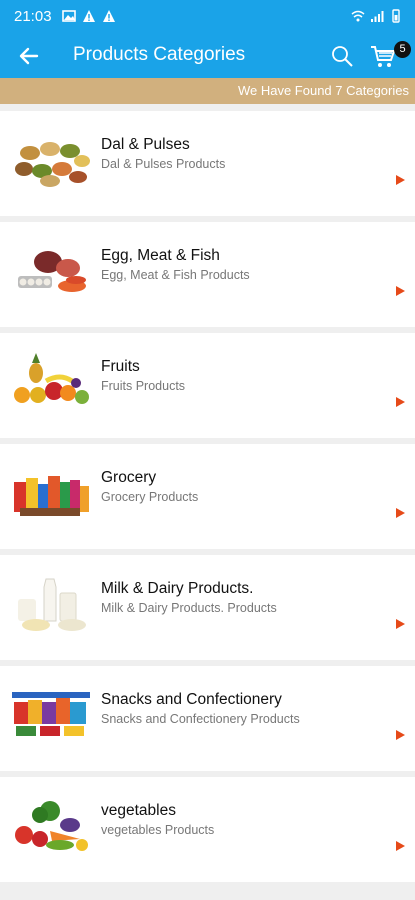 The width and height of the screenshot is (415, 900). What do you see at coordinates (396, 16) in the screenshot?
I see `battery-icon` at bounding box center [396, 16].